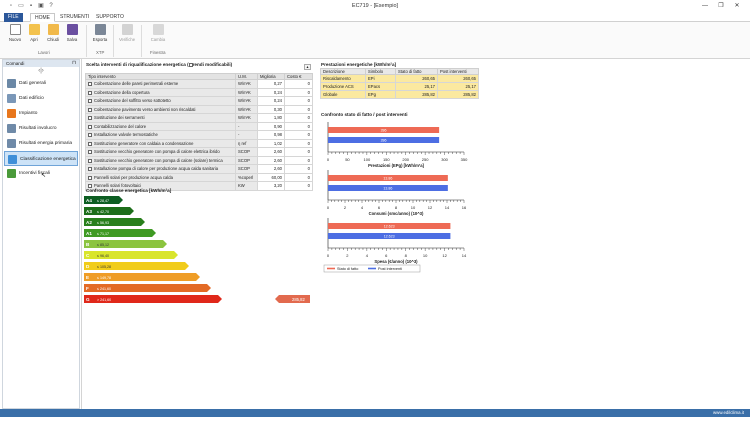 The width and height of the screenshot is (750, 421). Describe the element at coordinates (271, 92) in the screenshot. I see `improvement-cell: 0,24` at that location.